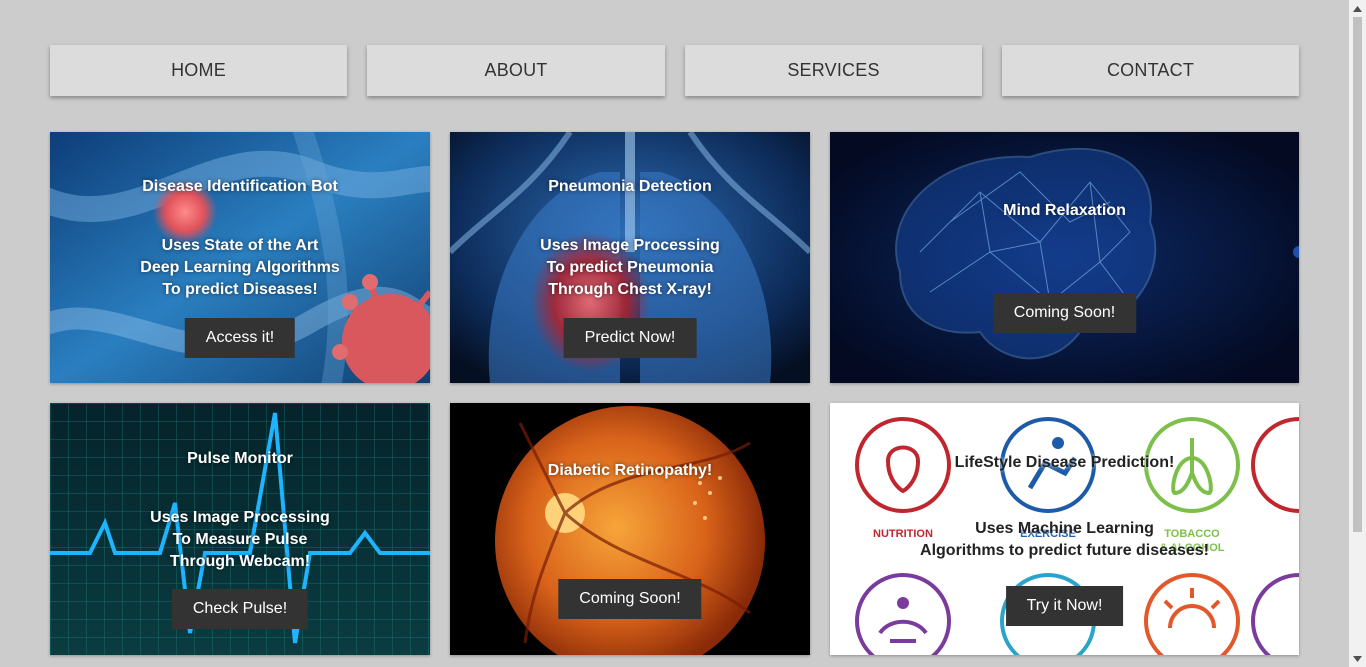  What do you see at coordinates (630, 470) in the screenshot?
I see `card-title: Diabetic Retinopathy!` at bounding box center [630, 470].